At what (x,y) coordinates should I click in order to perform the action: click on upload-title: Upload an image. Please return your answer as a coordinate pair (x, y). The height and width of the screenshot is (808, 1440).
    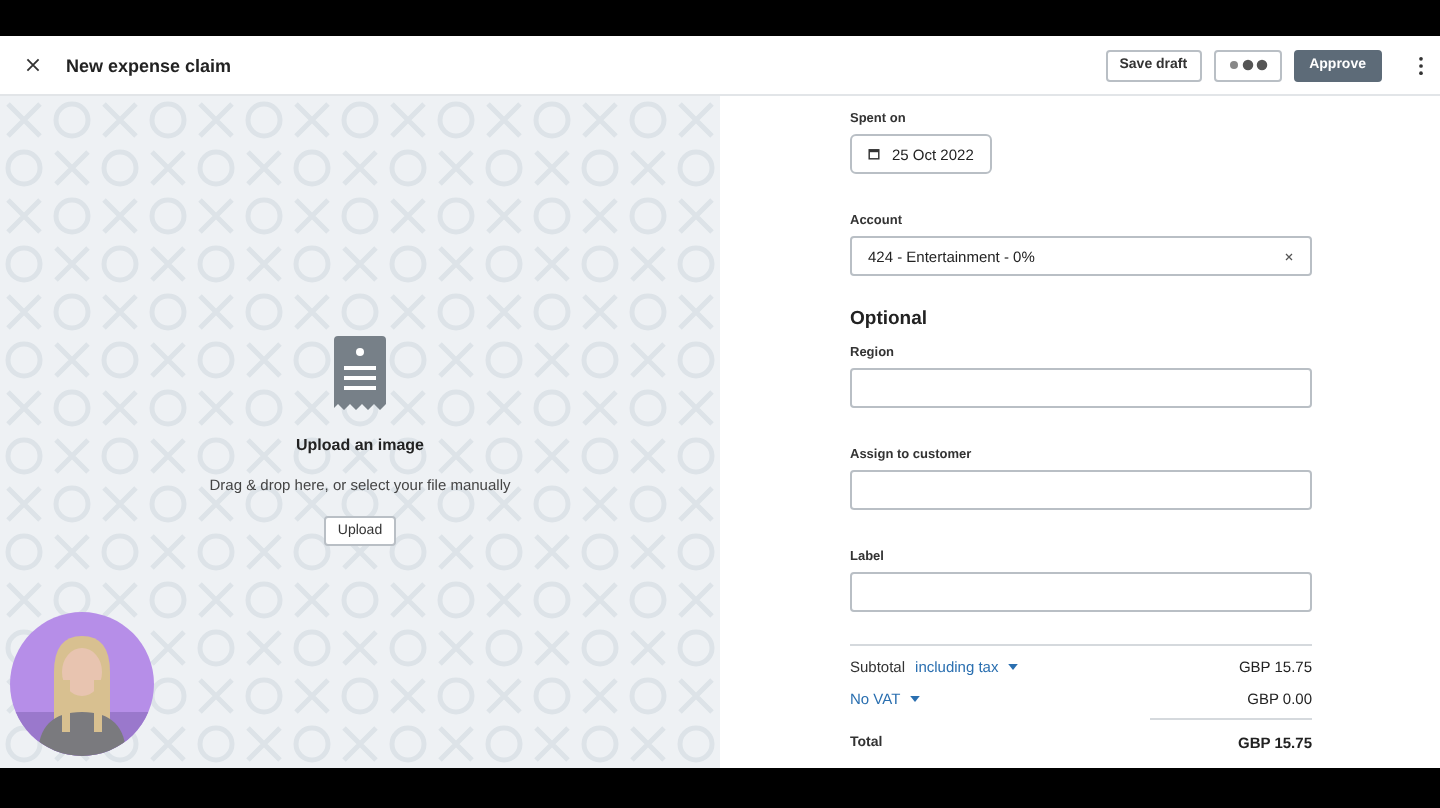
    Looking at the image, I should click on (359, 444).